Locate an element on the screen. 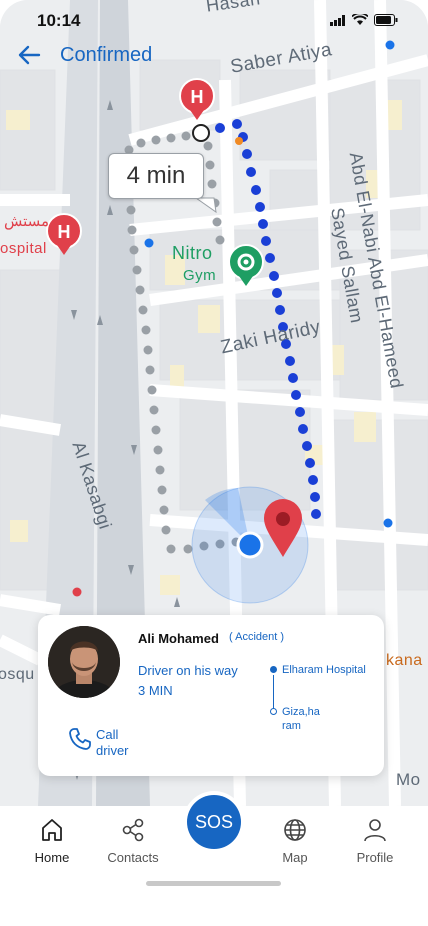 This screenshot has width=428, height=926. signal-icon is located at coordinates (337, 20).